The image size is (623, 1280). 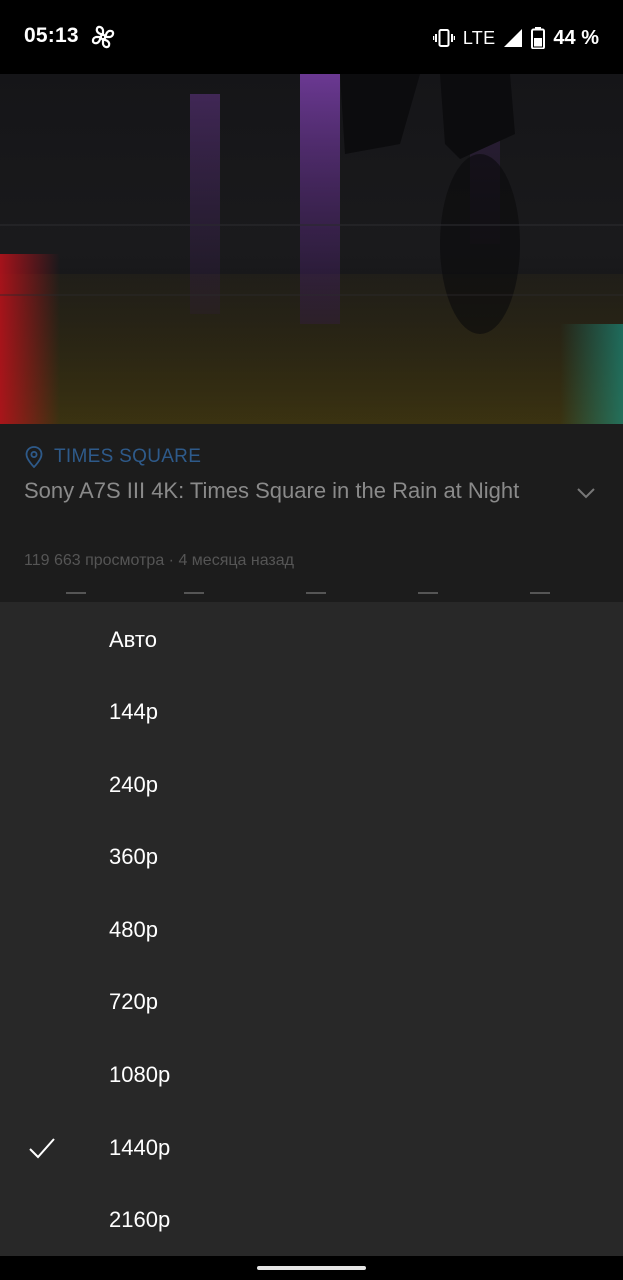 I want to click on battery-icon, so click(x=538, y=38).